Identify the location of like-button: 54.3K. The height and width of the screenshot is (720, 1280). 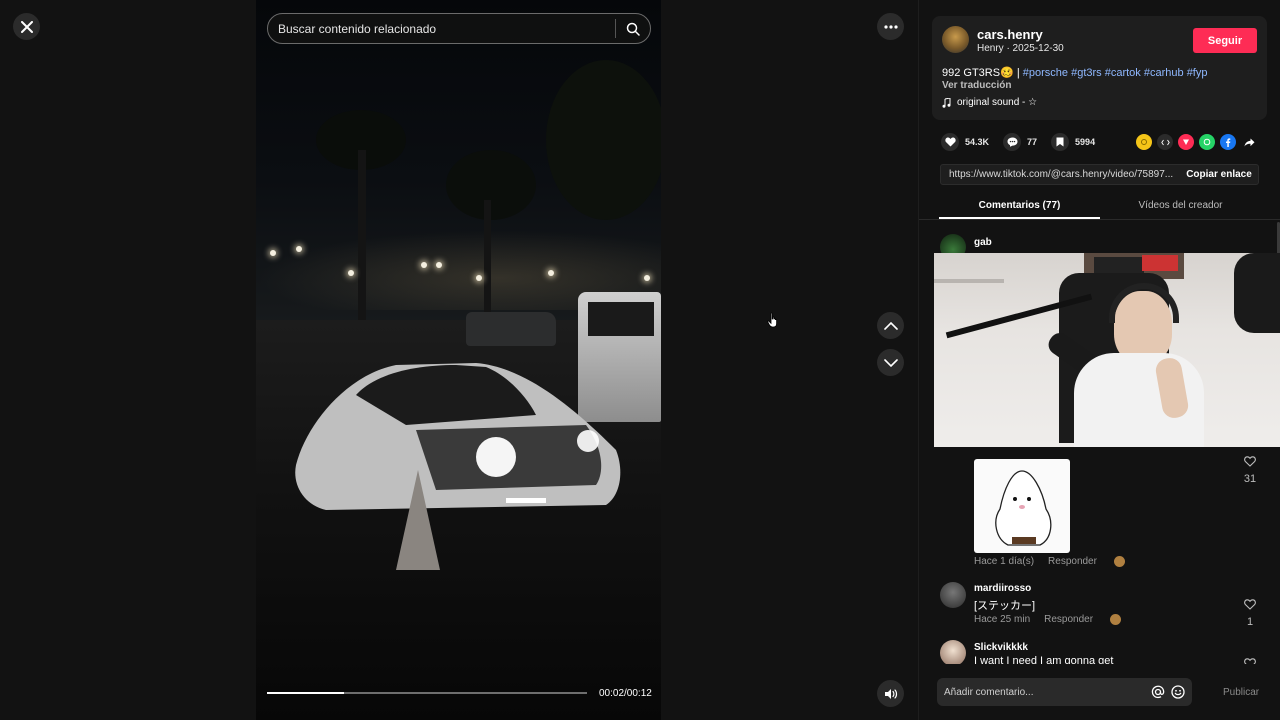
(965, 142).